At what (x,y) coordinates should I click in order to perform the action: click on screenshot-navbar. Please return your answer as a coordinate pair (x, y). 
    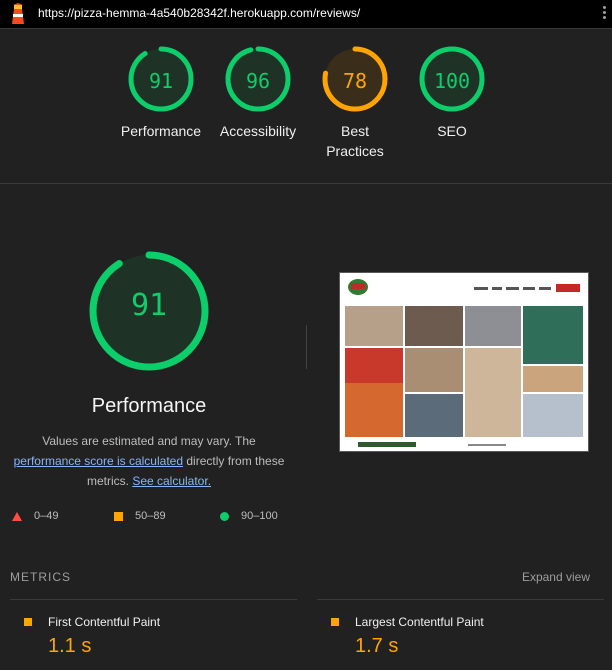
    Looking at the image, I should click on (464, 288).